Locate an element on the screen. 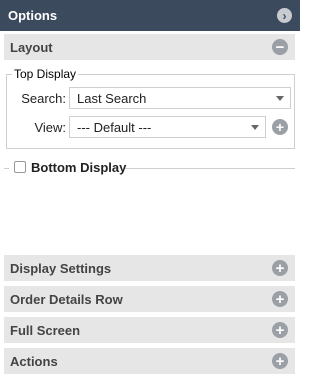  full-screen-header: Full Screen + is located at coordinates (149, 330).